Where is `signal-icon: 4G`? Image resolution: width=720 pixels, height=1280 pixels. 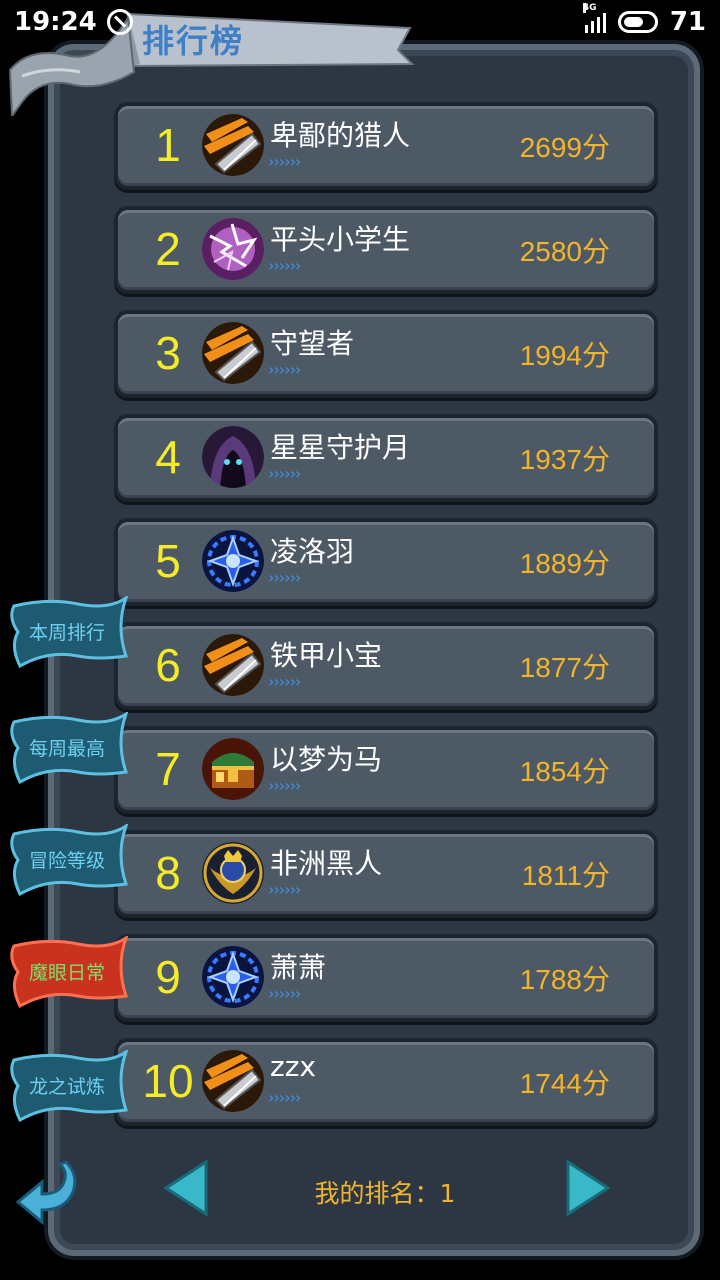 signal-icon: 4G is located at coordinates (594, 18).